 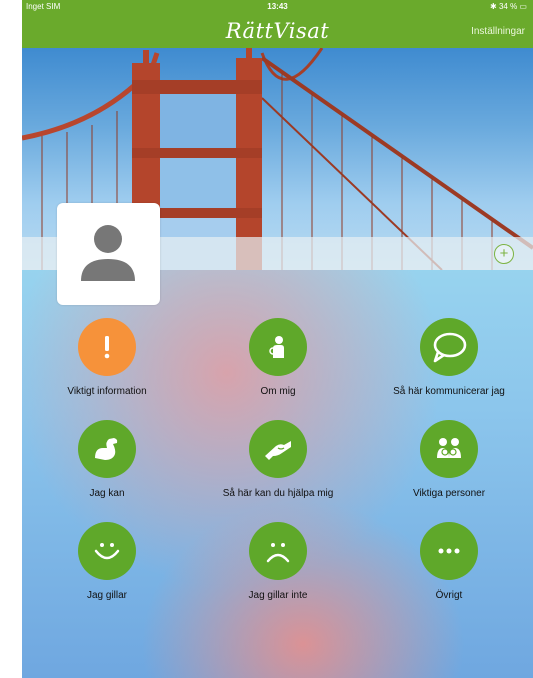 I want to click on tile-ovrigt: Övrigt, so click(x=449, y=561).